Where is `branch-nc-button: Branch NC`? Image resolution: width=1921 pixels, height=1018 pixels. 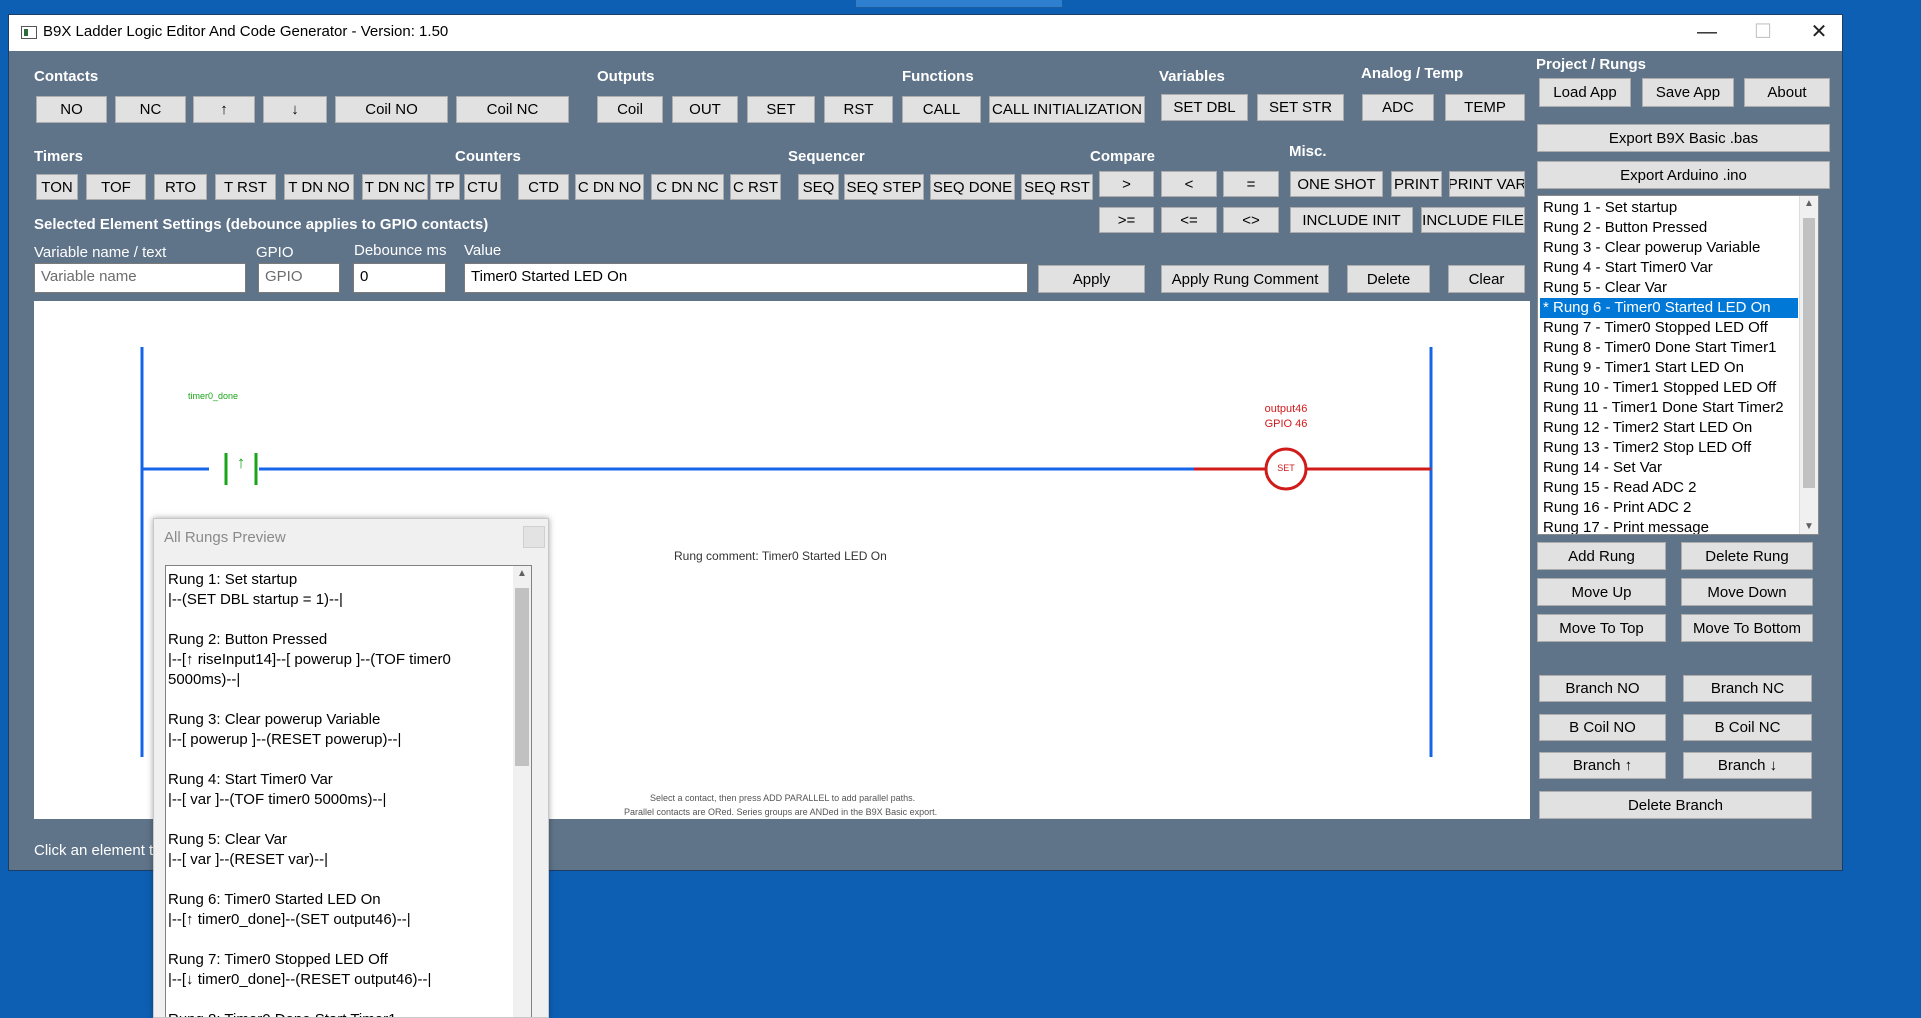
branch-nc-button: Branch NC is located at coordinates (1747, 688).